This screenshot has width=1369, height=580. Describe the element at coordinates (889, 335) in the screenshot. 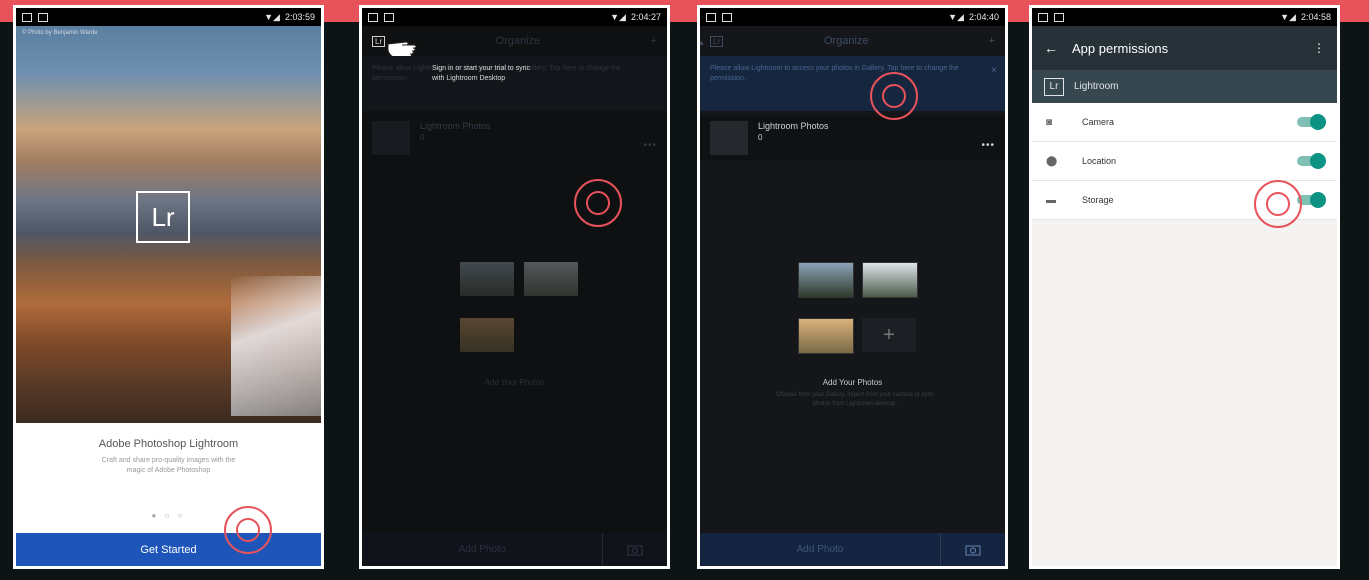

I see `add-photo-tile: +` at that location.